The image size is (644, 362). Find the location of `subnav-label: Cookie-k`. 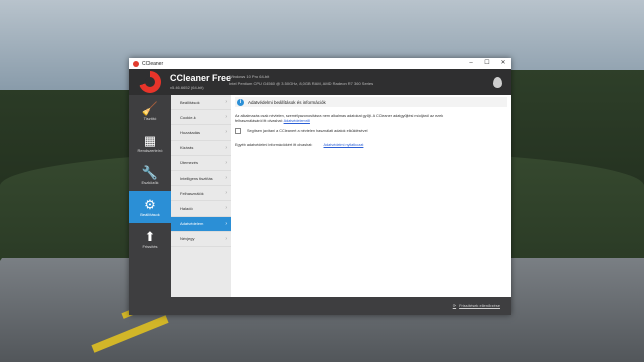

subnav-label: Cookie-k is located at coordinates (188, 117).